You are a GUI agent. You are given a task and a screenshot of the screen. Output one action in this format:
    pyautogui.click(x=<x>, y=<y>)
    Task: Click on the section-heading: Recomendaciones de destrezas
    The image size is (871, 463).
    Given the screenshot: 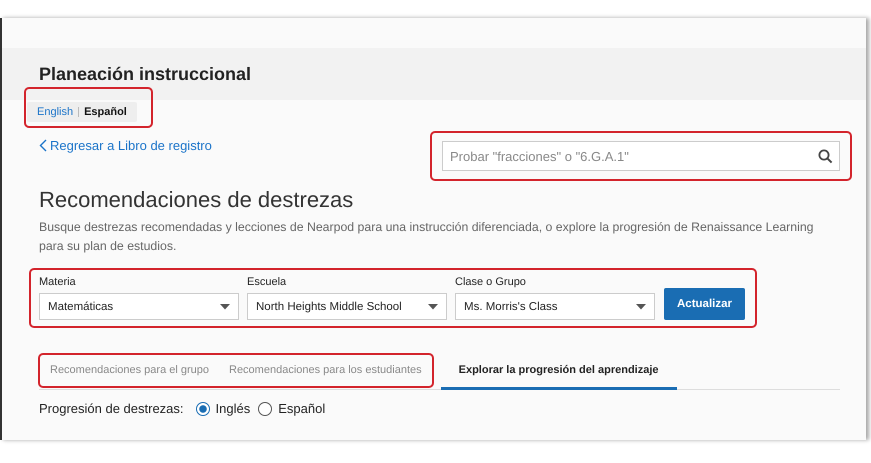 What is the action you would take?
    pyautogui.click(x=196, y=200)
    